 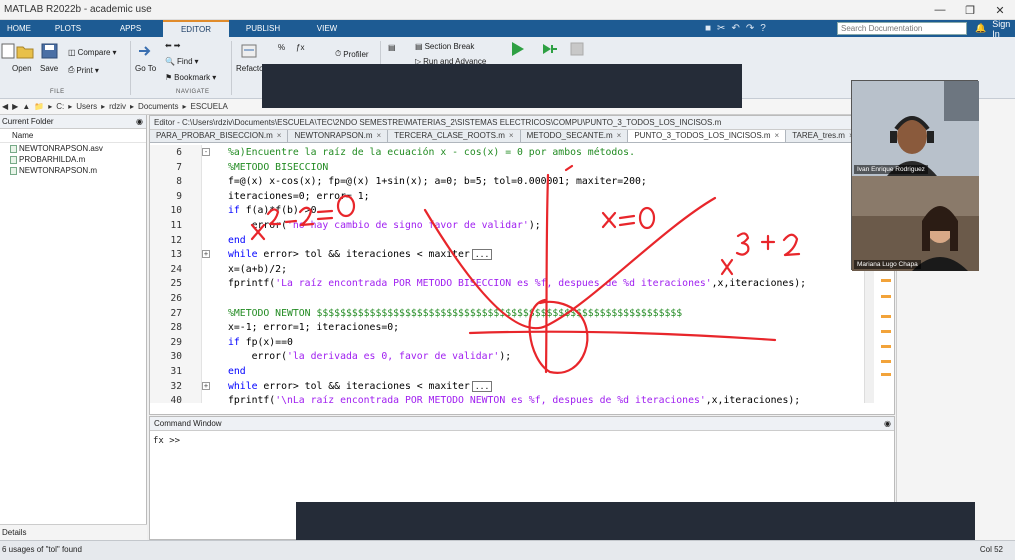 What do you see at coordinates (73, 170) in the screenshot?
I see `list-item: NEWTONRAPSON.m` at bounding box center [73, 170].